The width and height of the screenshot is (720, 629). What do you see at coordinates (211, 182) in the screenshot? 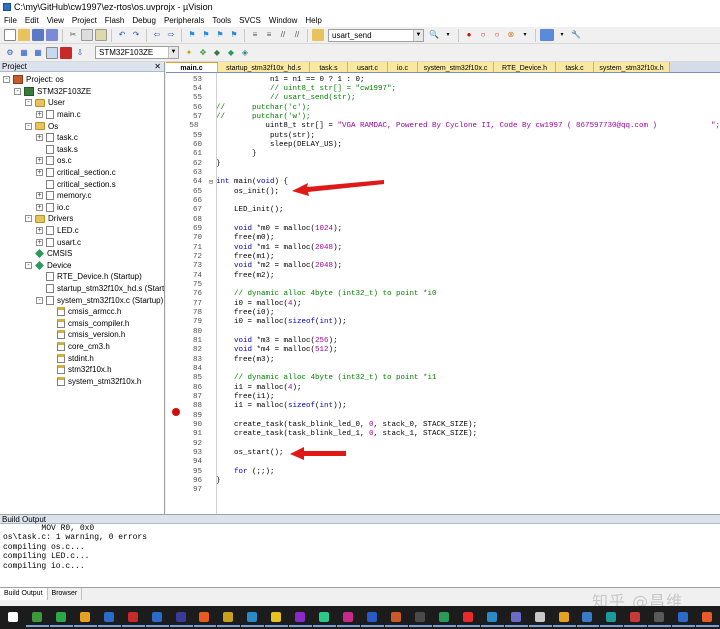
I see `fold-icon: ⊟` at bounding box center [211, 182].